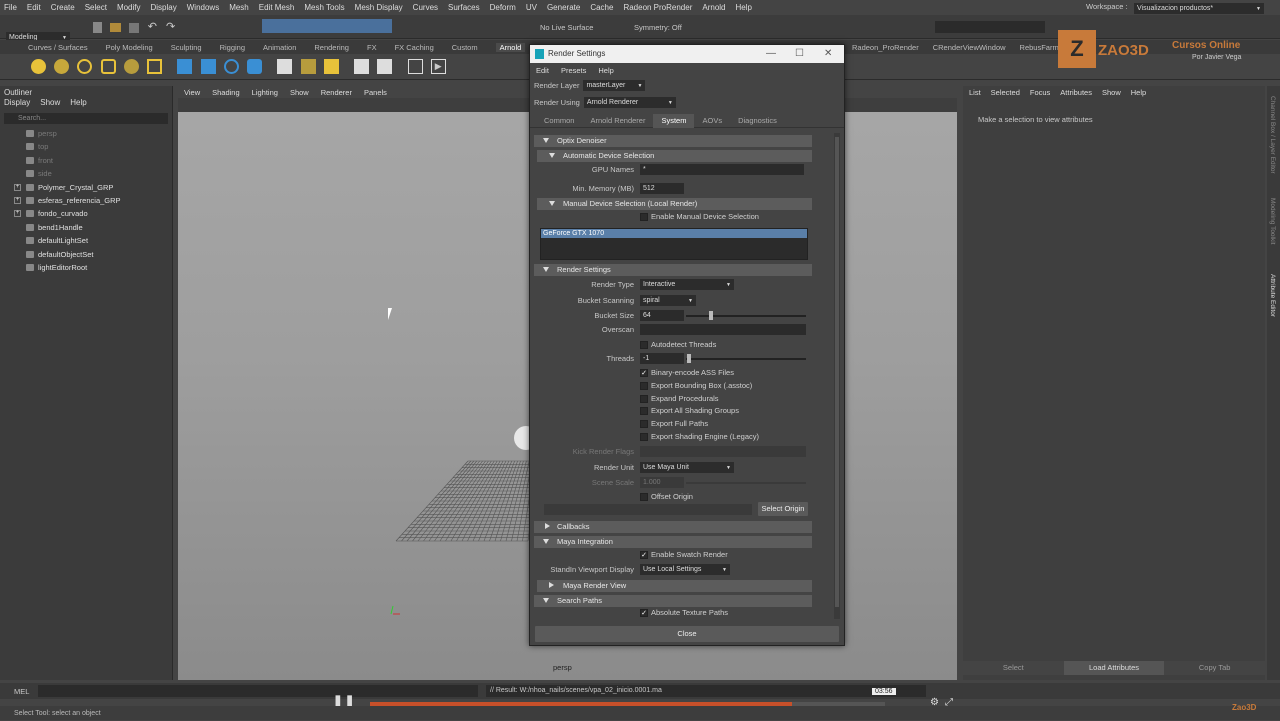 This screenshot has height=721, width=1280. I want to click on min-memory-input: 512, so click(662, 188).